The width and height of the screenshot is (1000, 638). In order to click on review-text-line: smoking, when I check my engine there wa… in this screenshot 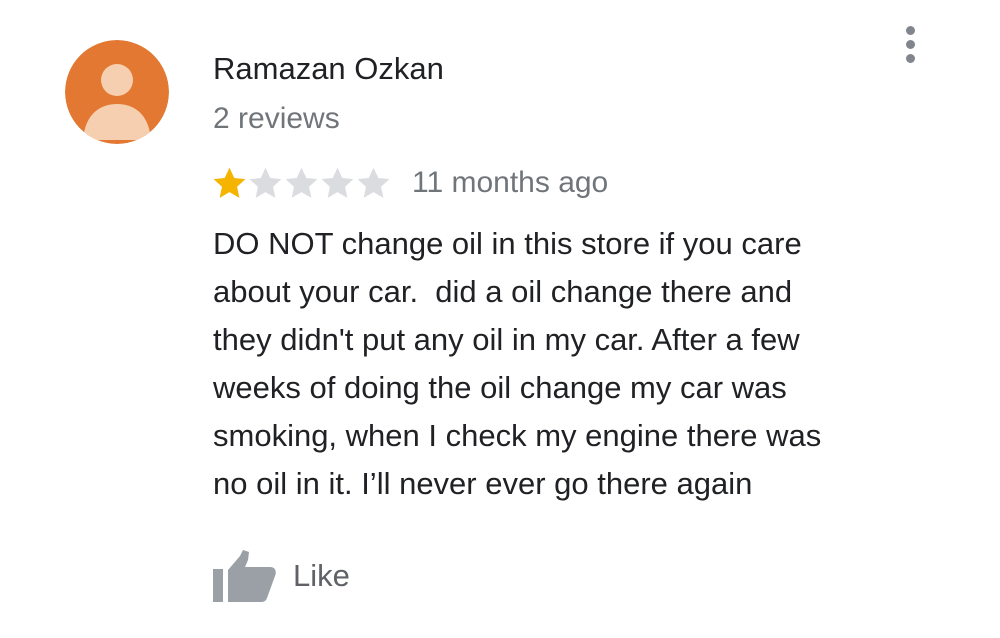, I will do `click(517, 435)`.